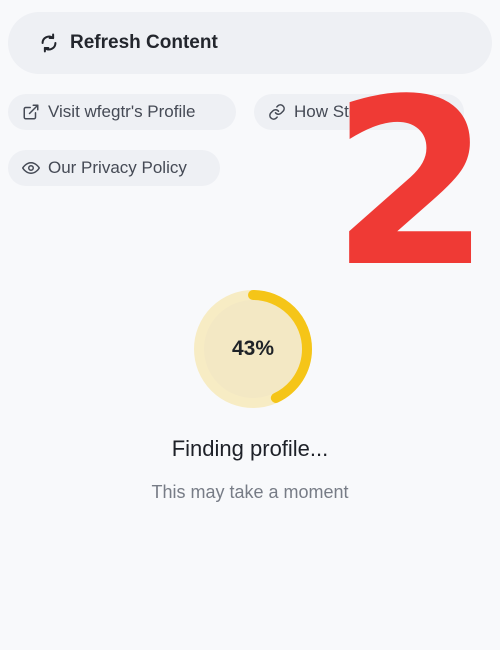 The image size is (500, 650). I want to click on refresh-content-button: Refresh Content, so click(250, 43).